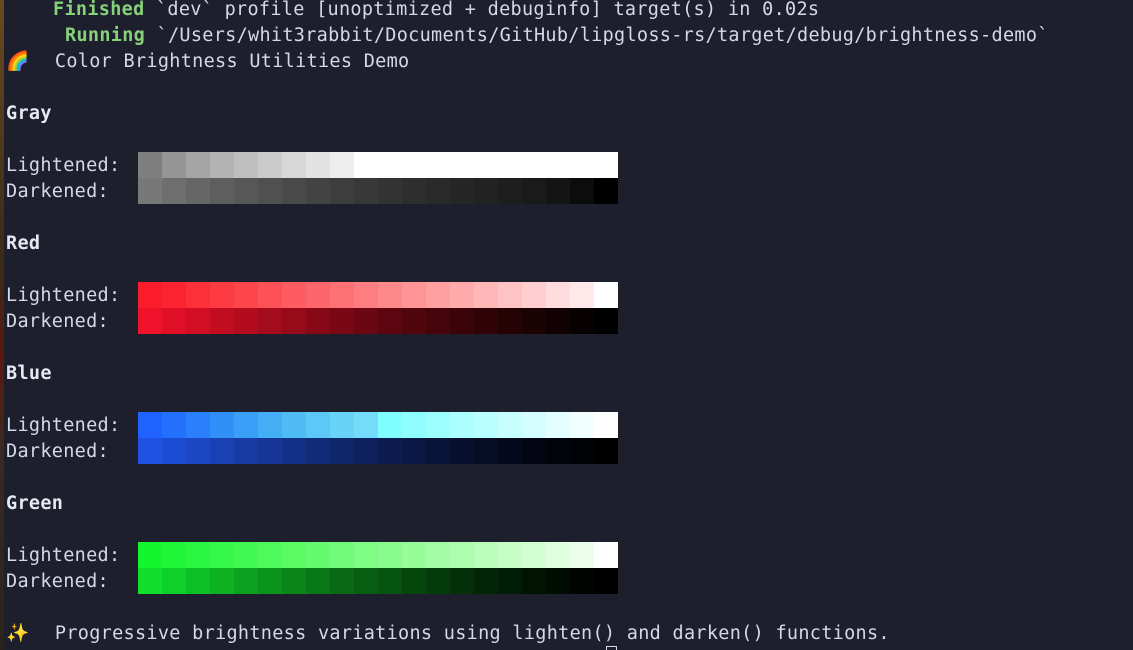 This screenshot has width=1133, height=650. Describe the element at coordinates (18, 61) in the screenshot. I see `rainbow-icon: 🌈` at that location.